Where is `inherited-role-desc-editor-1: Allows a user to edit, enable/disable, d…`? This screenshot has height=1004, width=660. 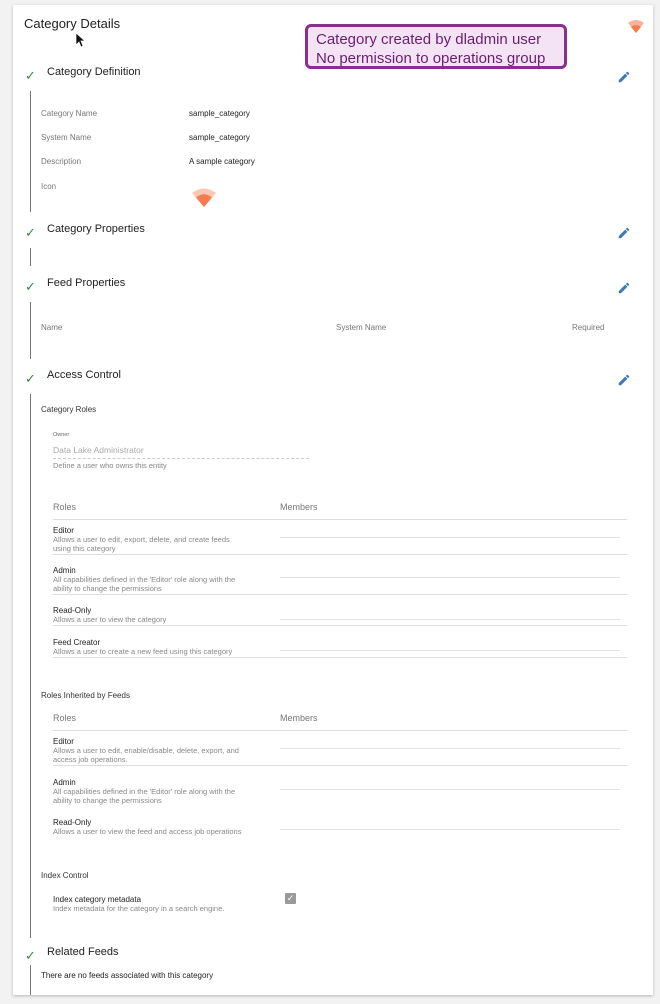 inherited-role-desc-editor-1: Allows a user to edit, enable/disable, d… is located at coordinates (146, 750).